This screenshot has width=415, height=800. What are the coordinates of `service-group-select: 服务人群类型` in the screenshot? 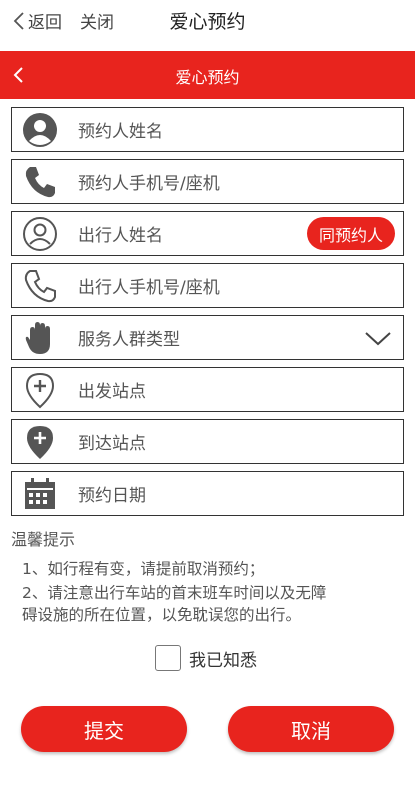 It's located at (207, 337).